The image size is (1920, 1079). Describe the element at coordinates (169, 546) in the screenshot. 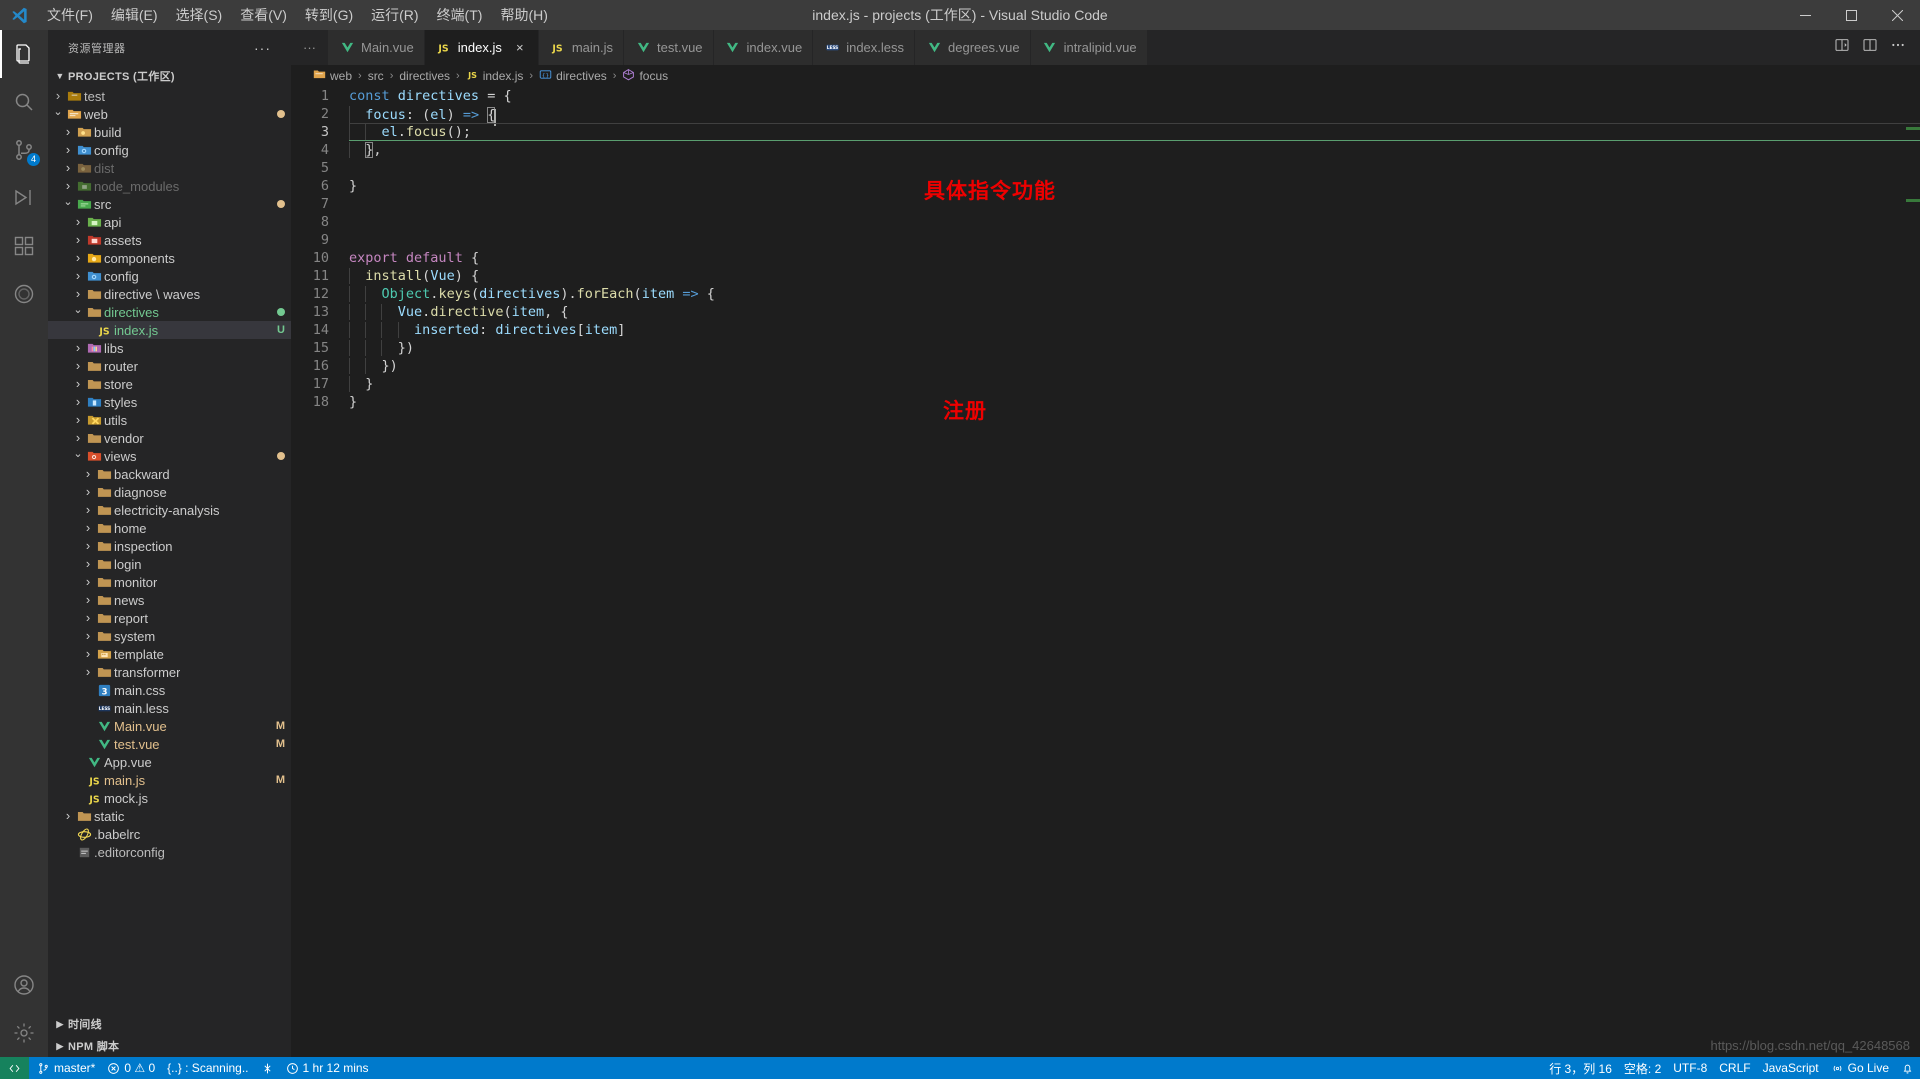

I see `tree-folder-item: › inspection` at that location.